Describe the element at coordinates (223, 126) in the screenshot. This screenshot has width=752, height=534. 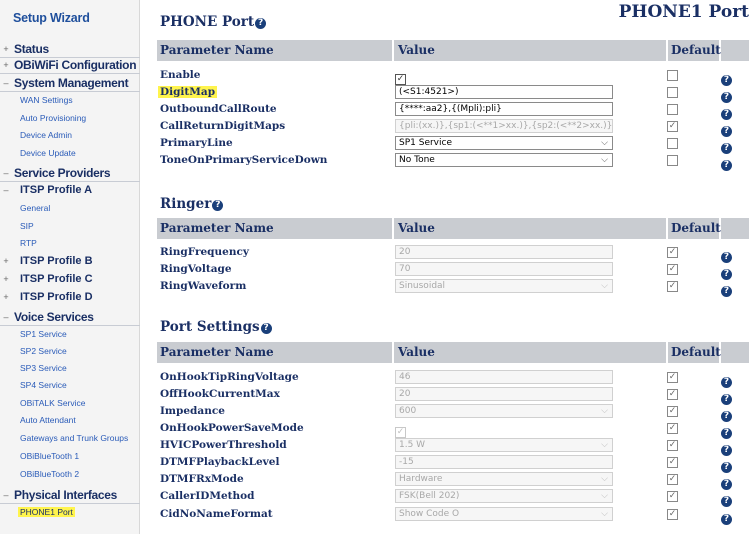
I see `param-name-callreturndigitmaps: CallReturnDigitMaps` at that location.